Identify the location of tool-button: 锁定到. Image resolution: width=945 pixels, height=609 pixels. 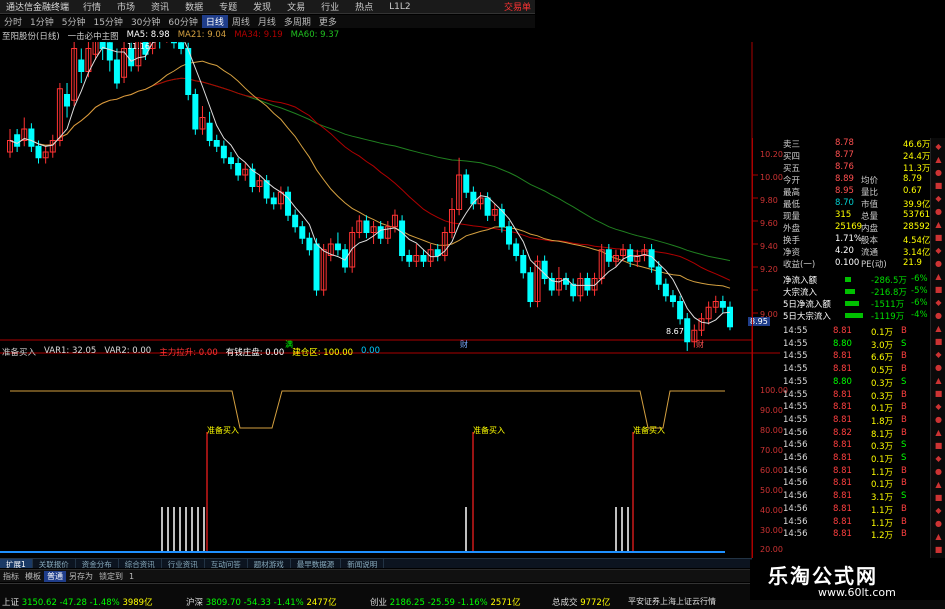
(111, 576).